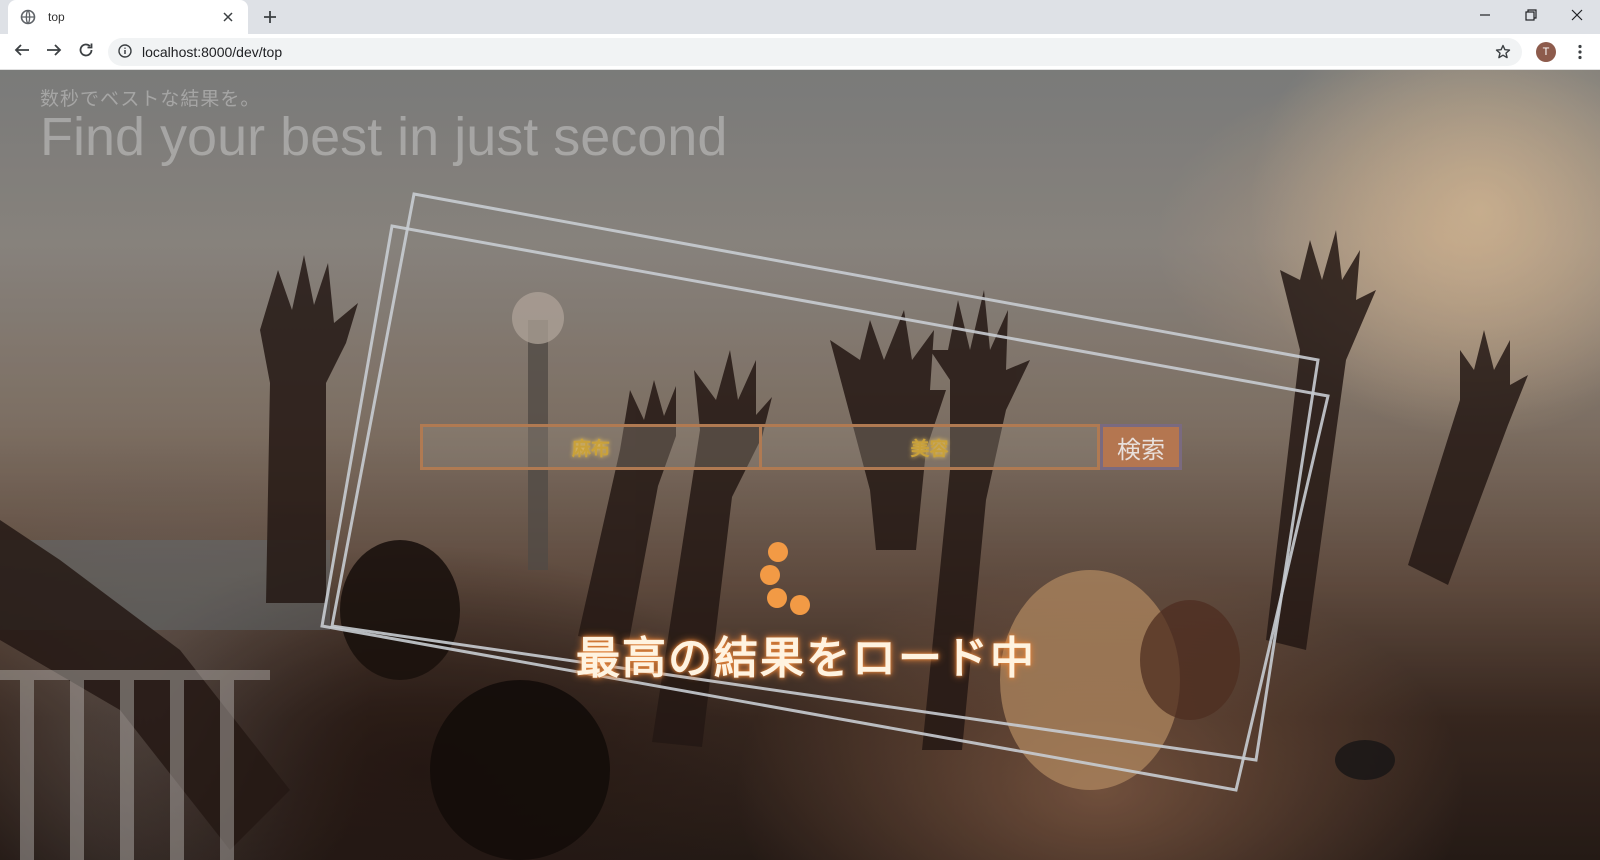  I want to click on plus-icon, so click(270, 18).